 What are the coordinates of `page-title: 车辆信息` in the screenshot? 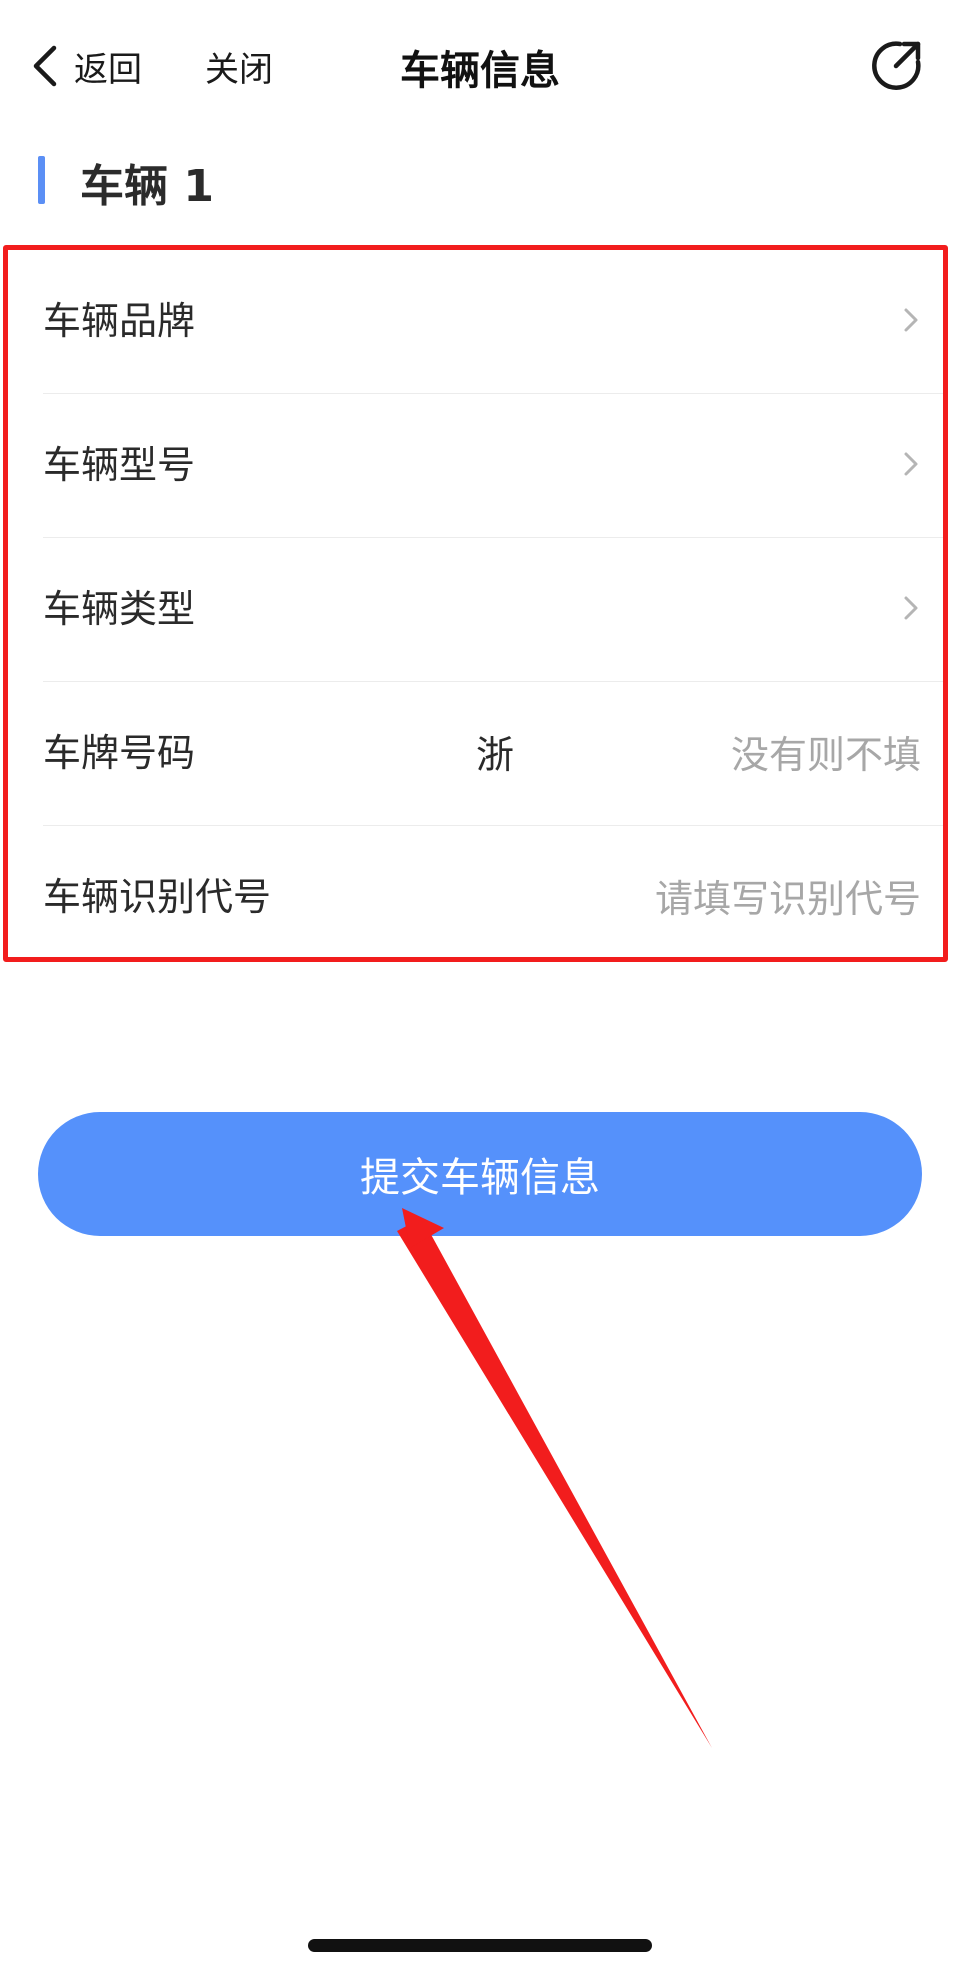 It's located at (480, 71).